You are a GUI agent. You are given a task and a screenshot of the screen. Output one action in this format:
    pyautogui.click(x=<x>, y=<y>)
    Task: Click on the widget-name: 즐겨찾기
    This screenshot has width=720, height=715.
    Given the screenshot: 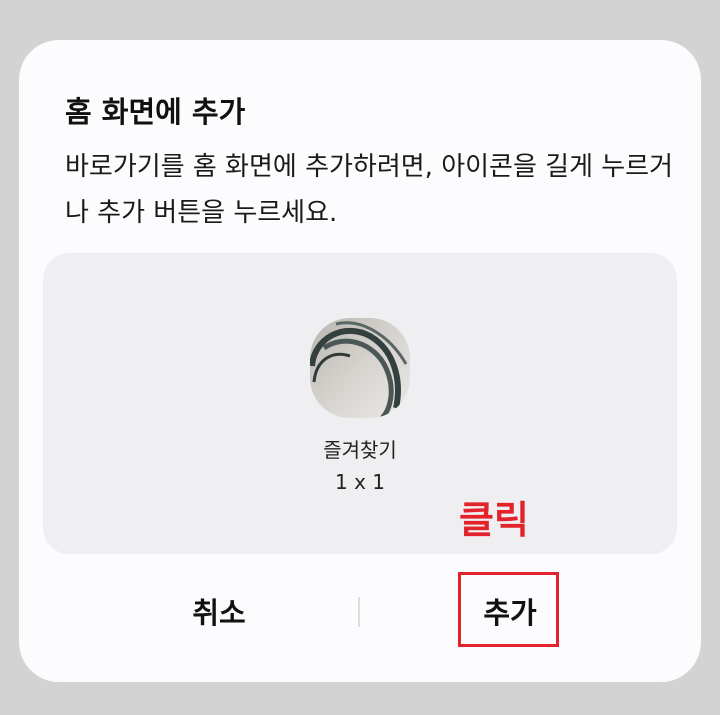 What is the action you would take?
    pyautogui.click(x=360, y=450)
    